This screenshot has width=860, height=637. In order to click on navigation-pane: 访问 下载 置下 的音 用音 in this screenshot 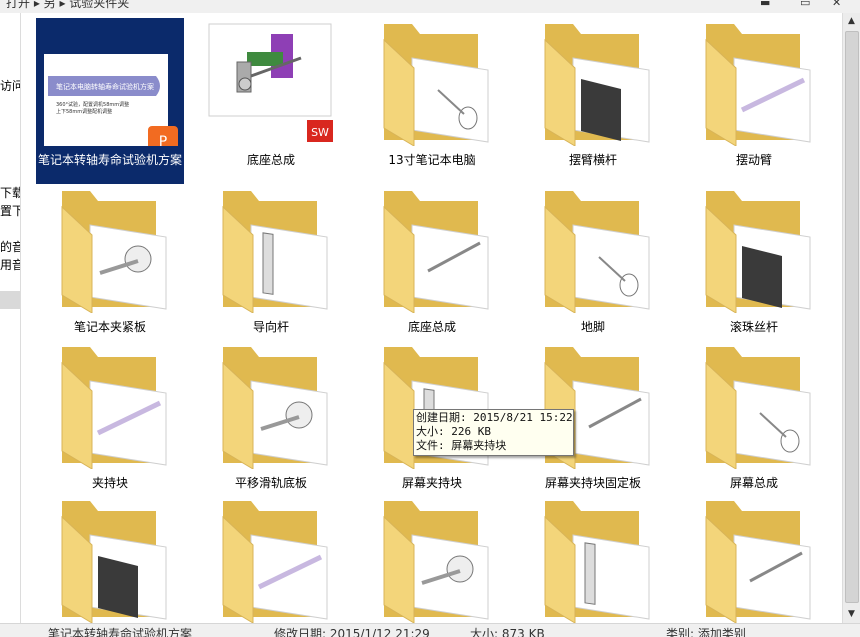, I will do `click(10, 318)`.